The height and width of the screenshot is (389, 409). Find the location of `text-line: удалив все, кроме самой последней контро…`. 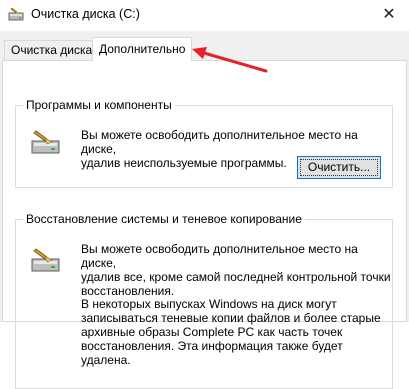

text-line: удалив все, кроме самой последней контро… is located at coordinates (236, 277).